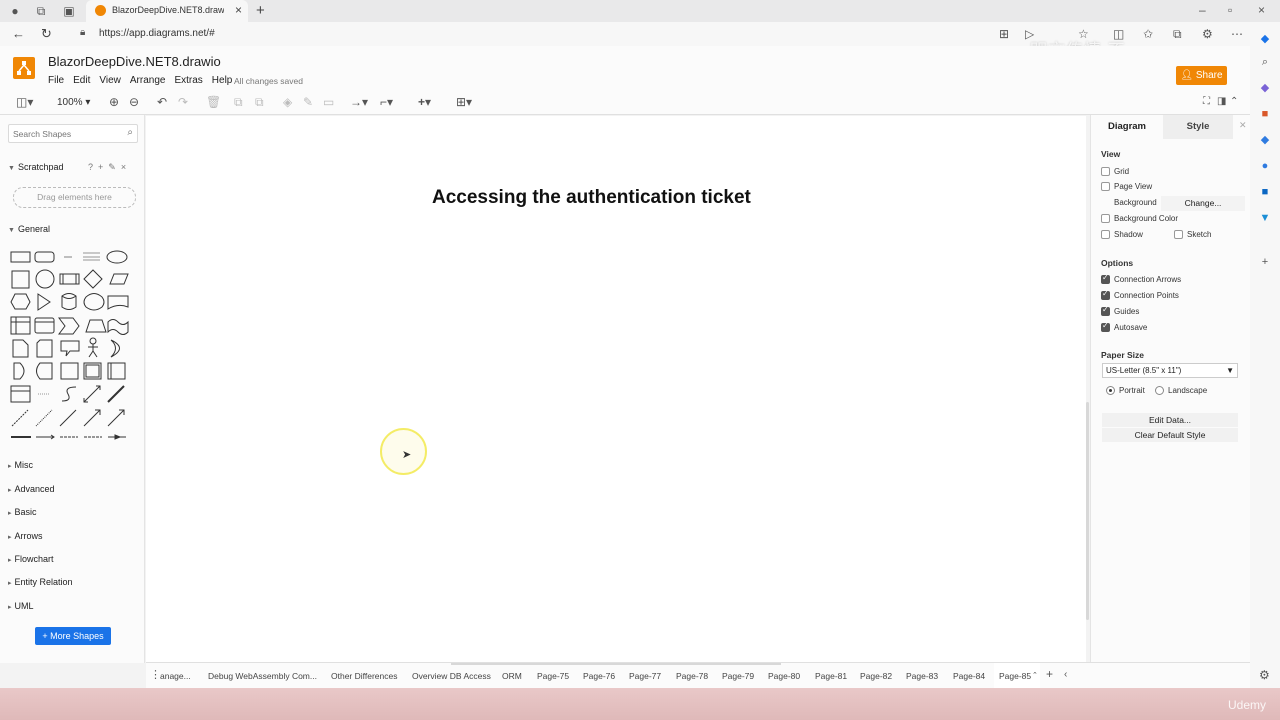  What do you see at coordinates (1178, 234) in the screenshot?
I see `sketch-checkbox` at bounding box center [1178, 234].